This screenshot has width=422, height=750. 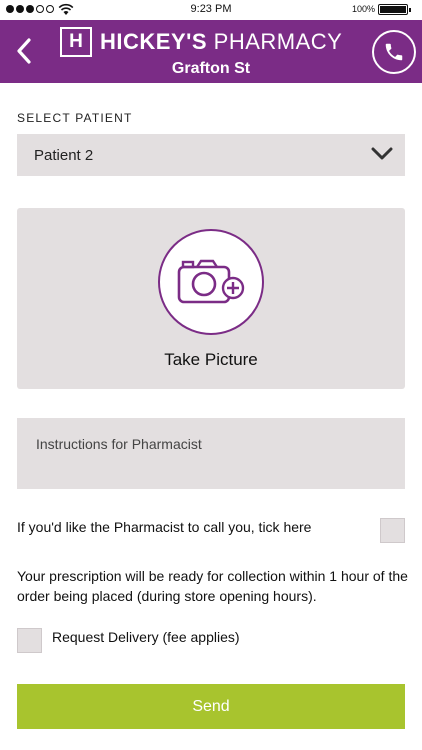 I want to click on delivery-checkbox, so click(x=29, y=640).